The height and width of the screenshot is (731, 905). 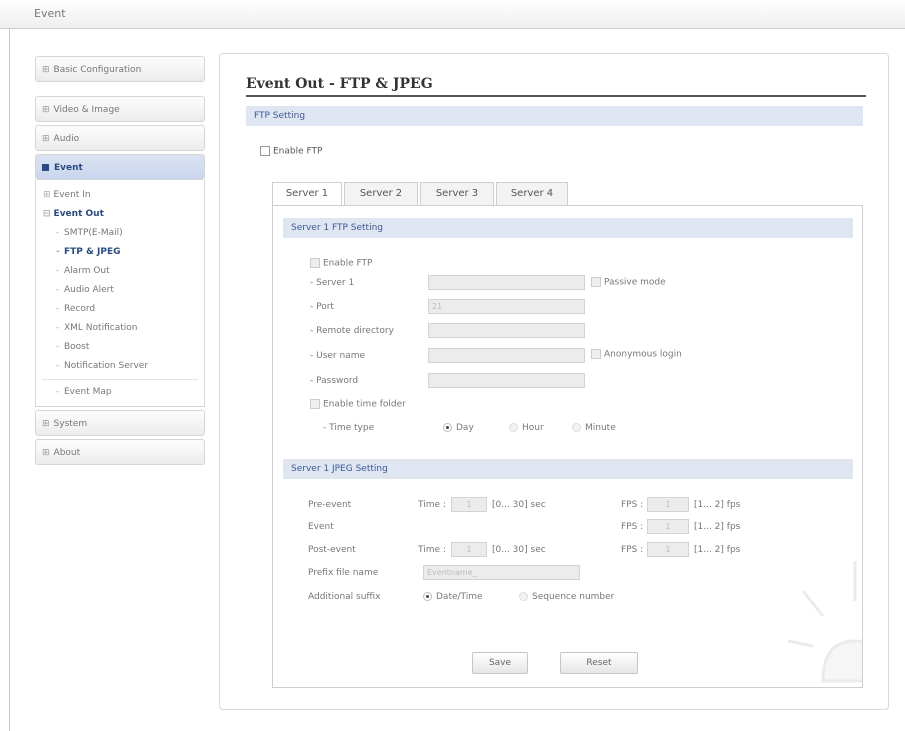 I want to click on pre-event-label: Pre-event, so click(x=330, y=505).